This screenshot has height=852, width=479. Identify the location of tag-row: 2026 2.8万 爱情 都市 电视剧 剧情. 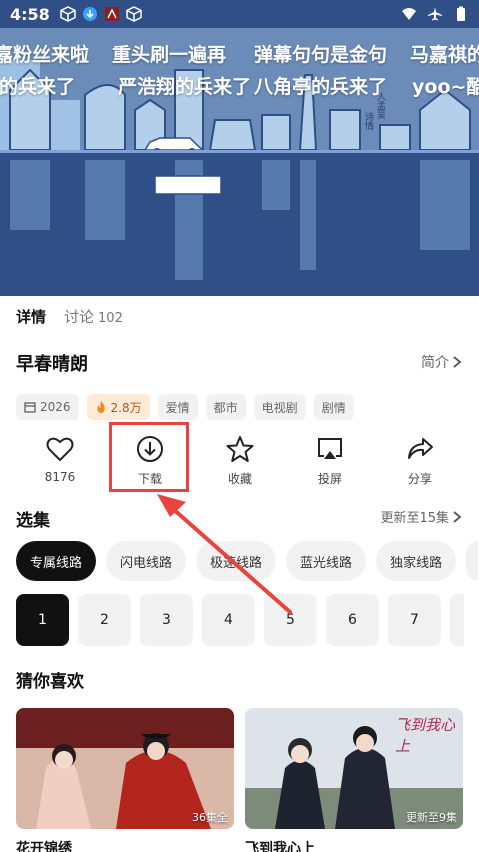
(185, 407).